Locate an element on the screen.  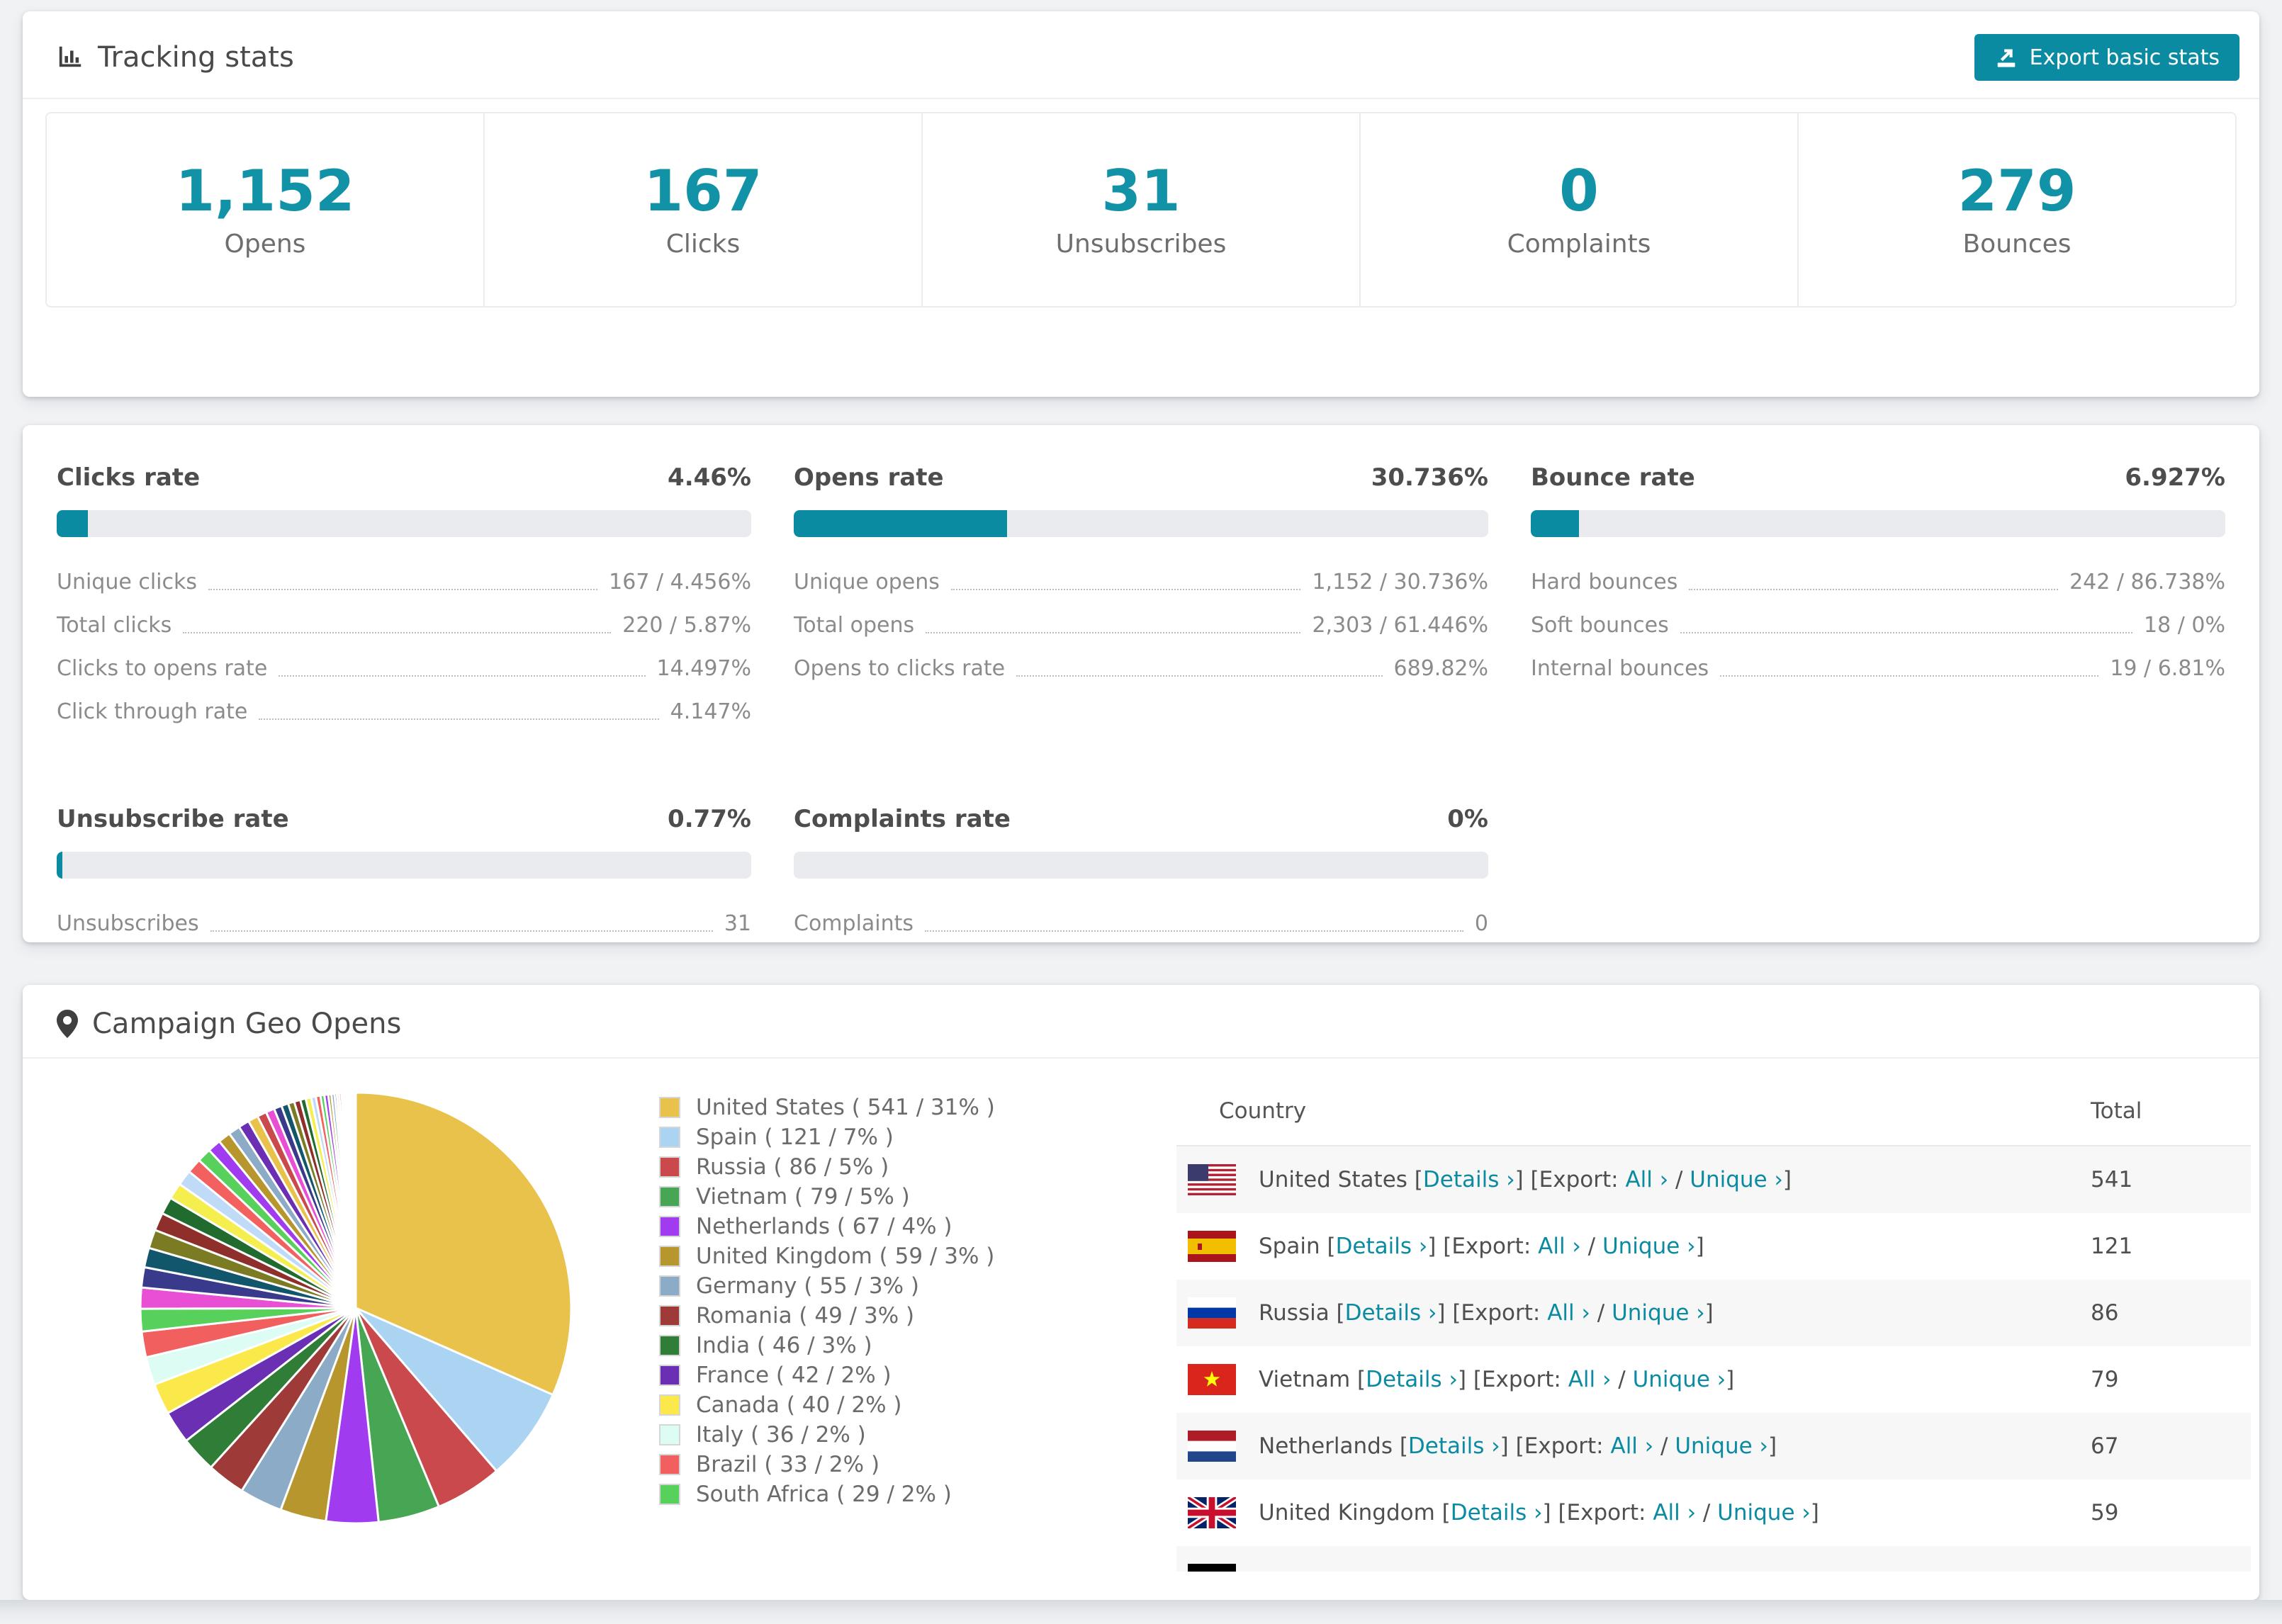
stat-label: Opens is located at coordinates (265, 244).